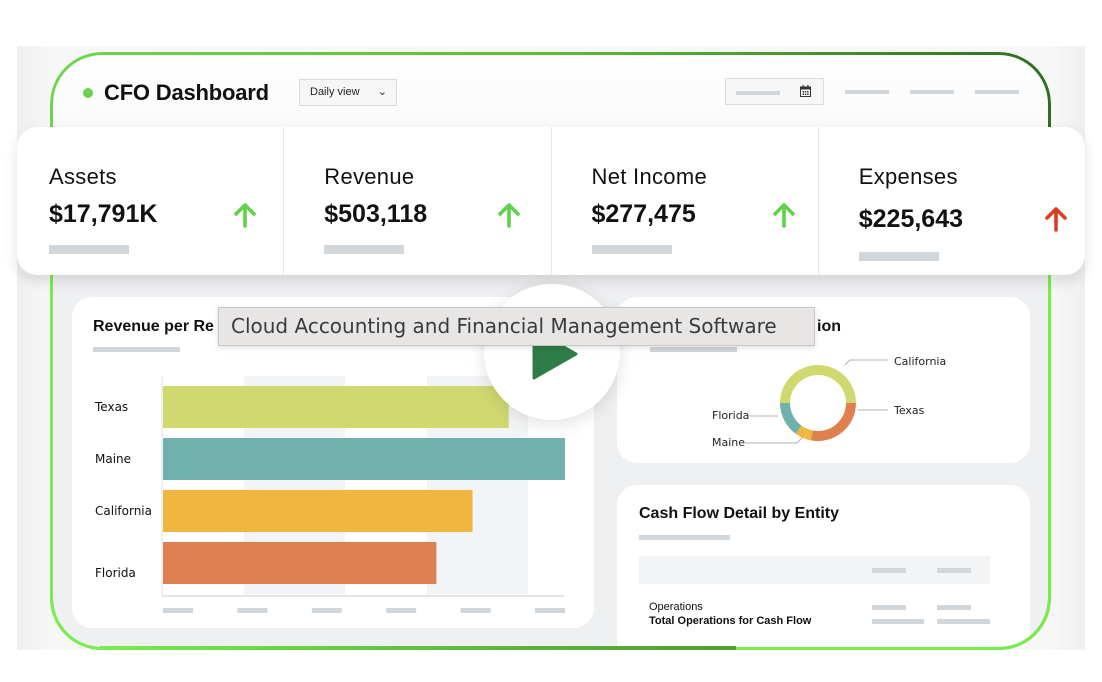 Image resolution: width=1102 pixels, height=682 pixels. Describe the element at coordinates (186, 92) in the screenshot. I see `page-title: CFO Dashboard` at that location.